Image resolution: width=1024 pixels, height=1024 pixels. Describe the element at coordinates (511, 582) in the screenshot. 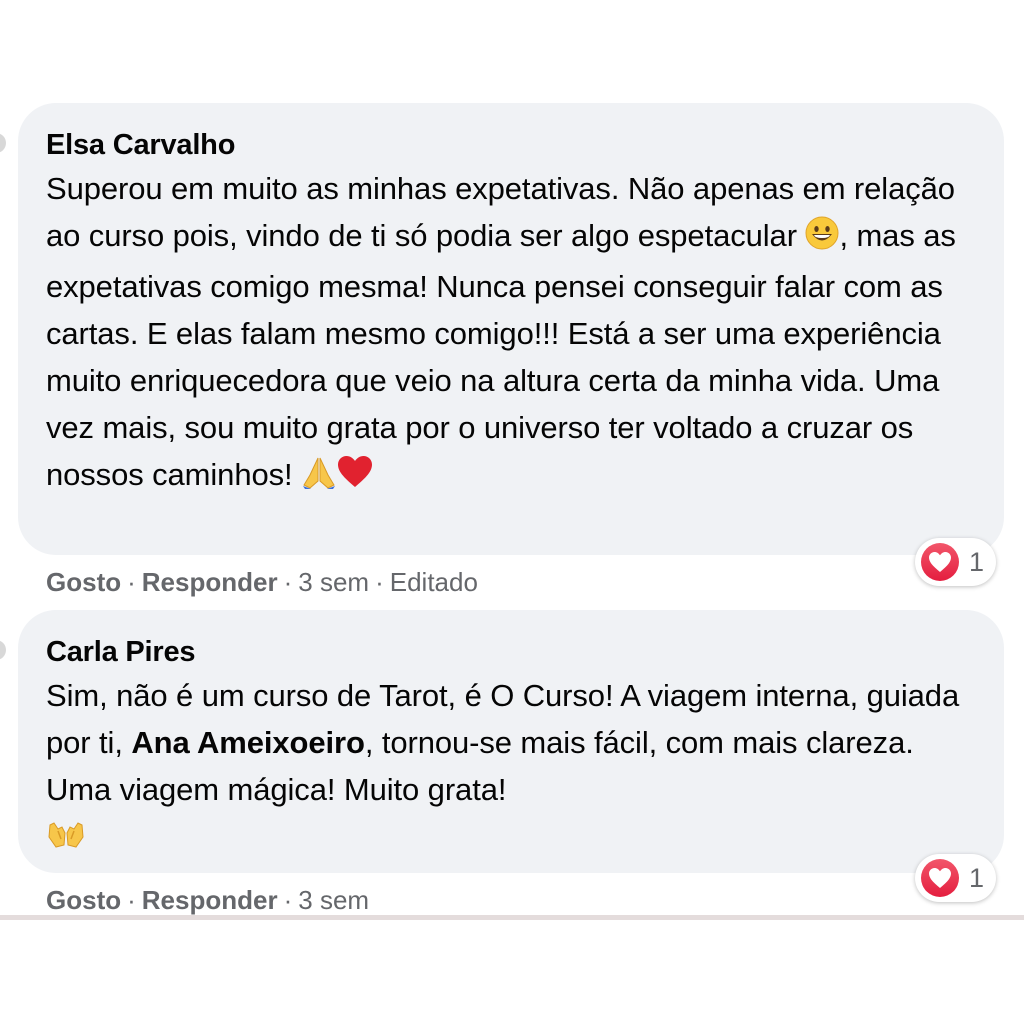

I see `comment-actions: Gosto · Responder · 3 sem · Editado` at that location.